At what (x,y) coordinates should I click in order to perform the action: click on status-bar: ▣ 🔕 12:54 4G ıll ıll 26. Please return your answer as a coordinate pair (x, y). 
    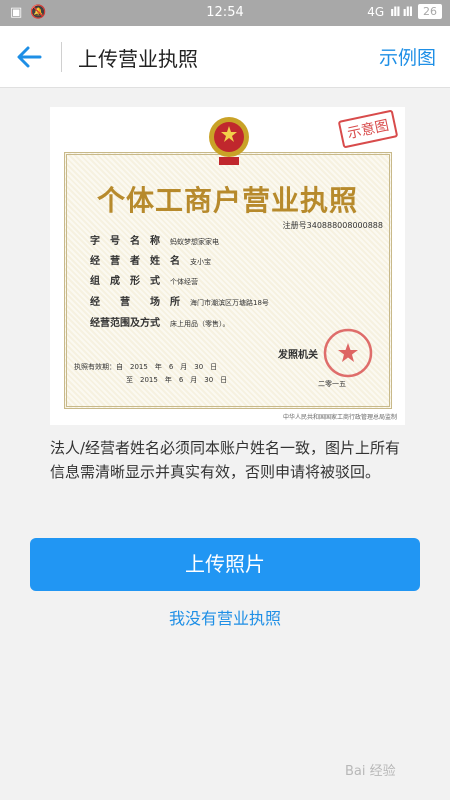
    Looking at the image, I should click on (225, 13).